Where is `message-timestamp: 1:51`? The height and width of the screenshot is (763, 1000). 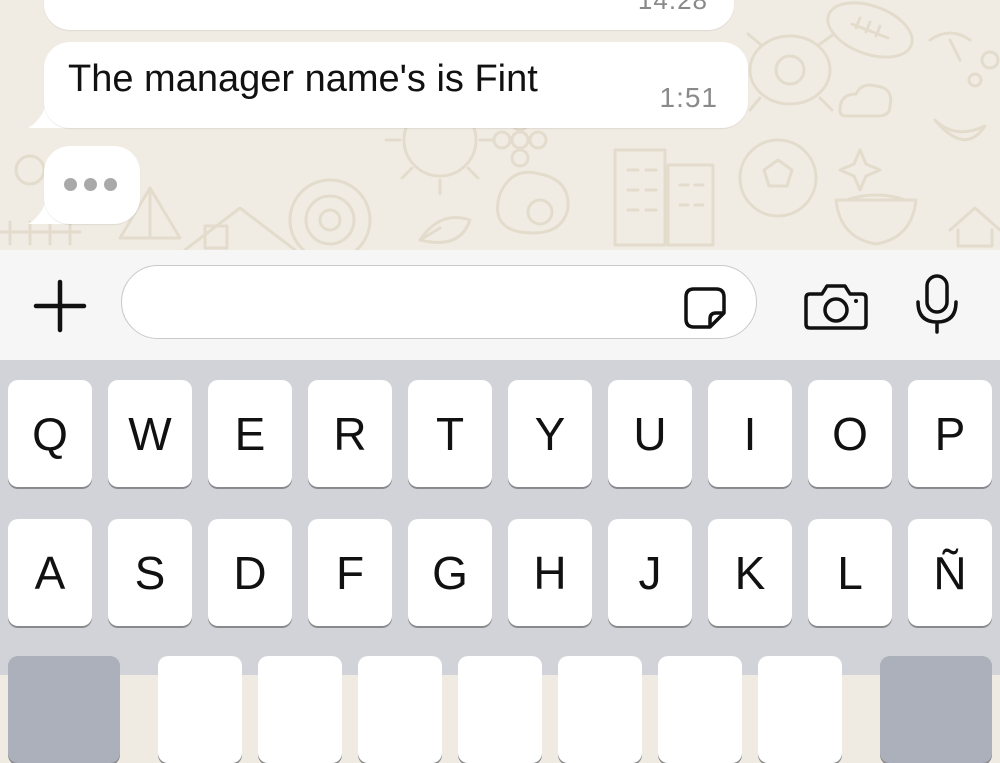
message-timestamp: 1:51 is located at coordinates (688, 97).